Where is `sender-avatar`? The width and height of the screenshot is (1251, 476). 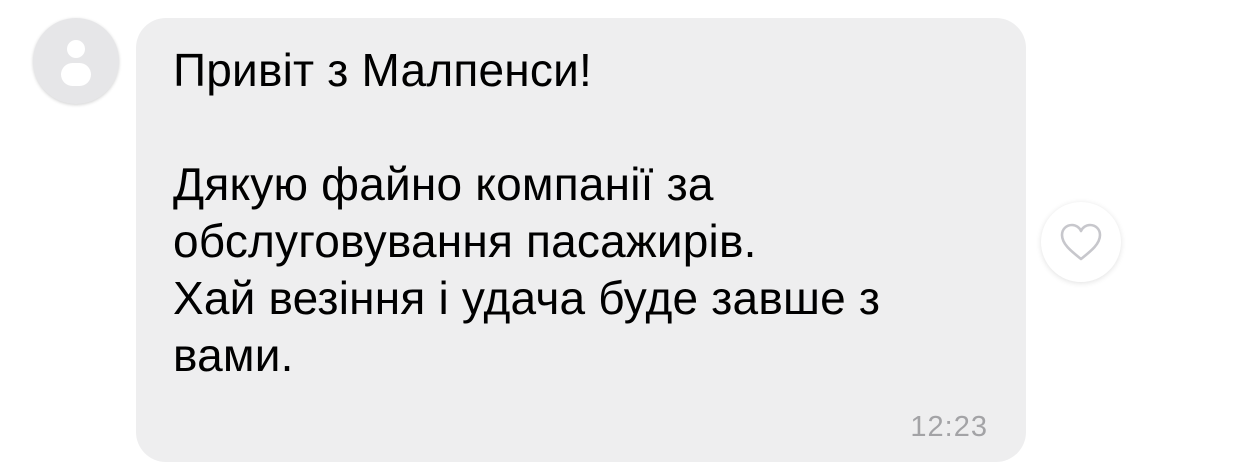 sender-avatar is located at coordinates (76, 61).